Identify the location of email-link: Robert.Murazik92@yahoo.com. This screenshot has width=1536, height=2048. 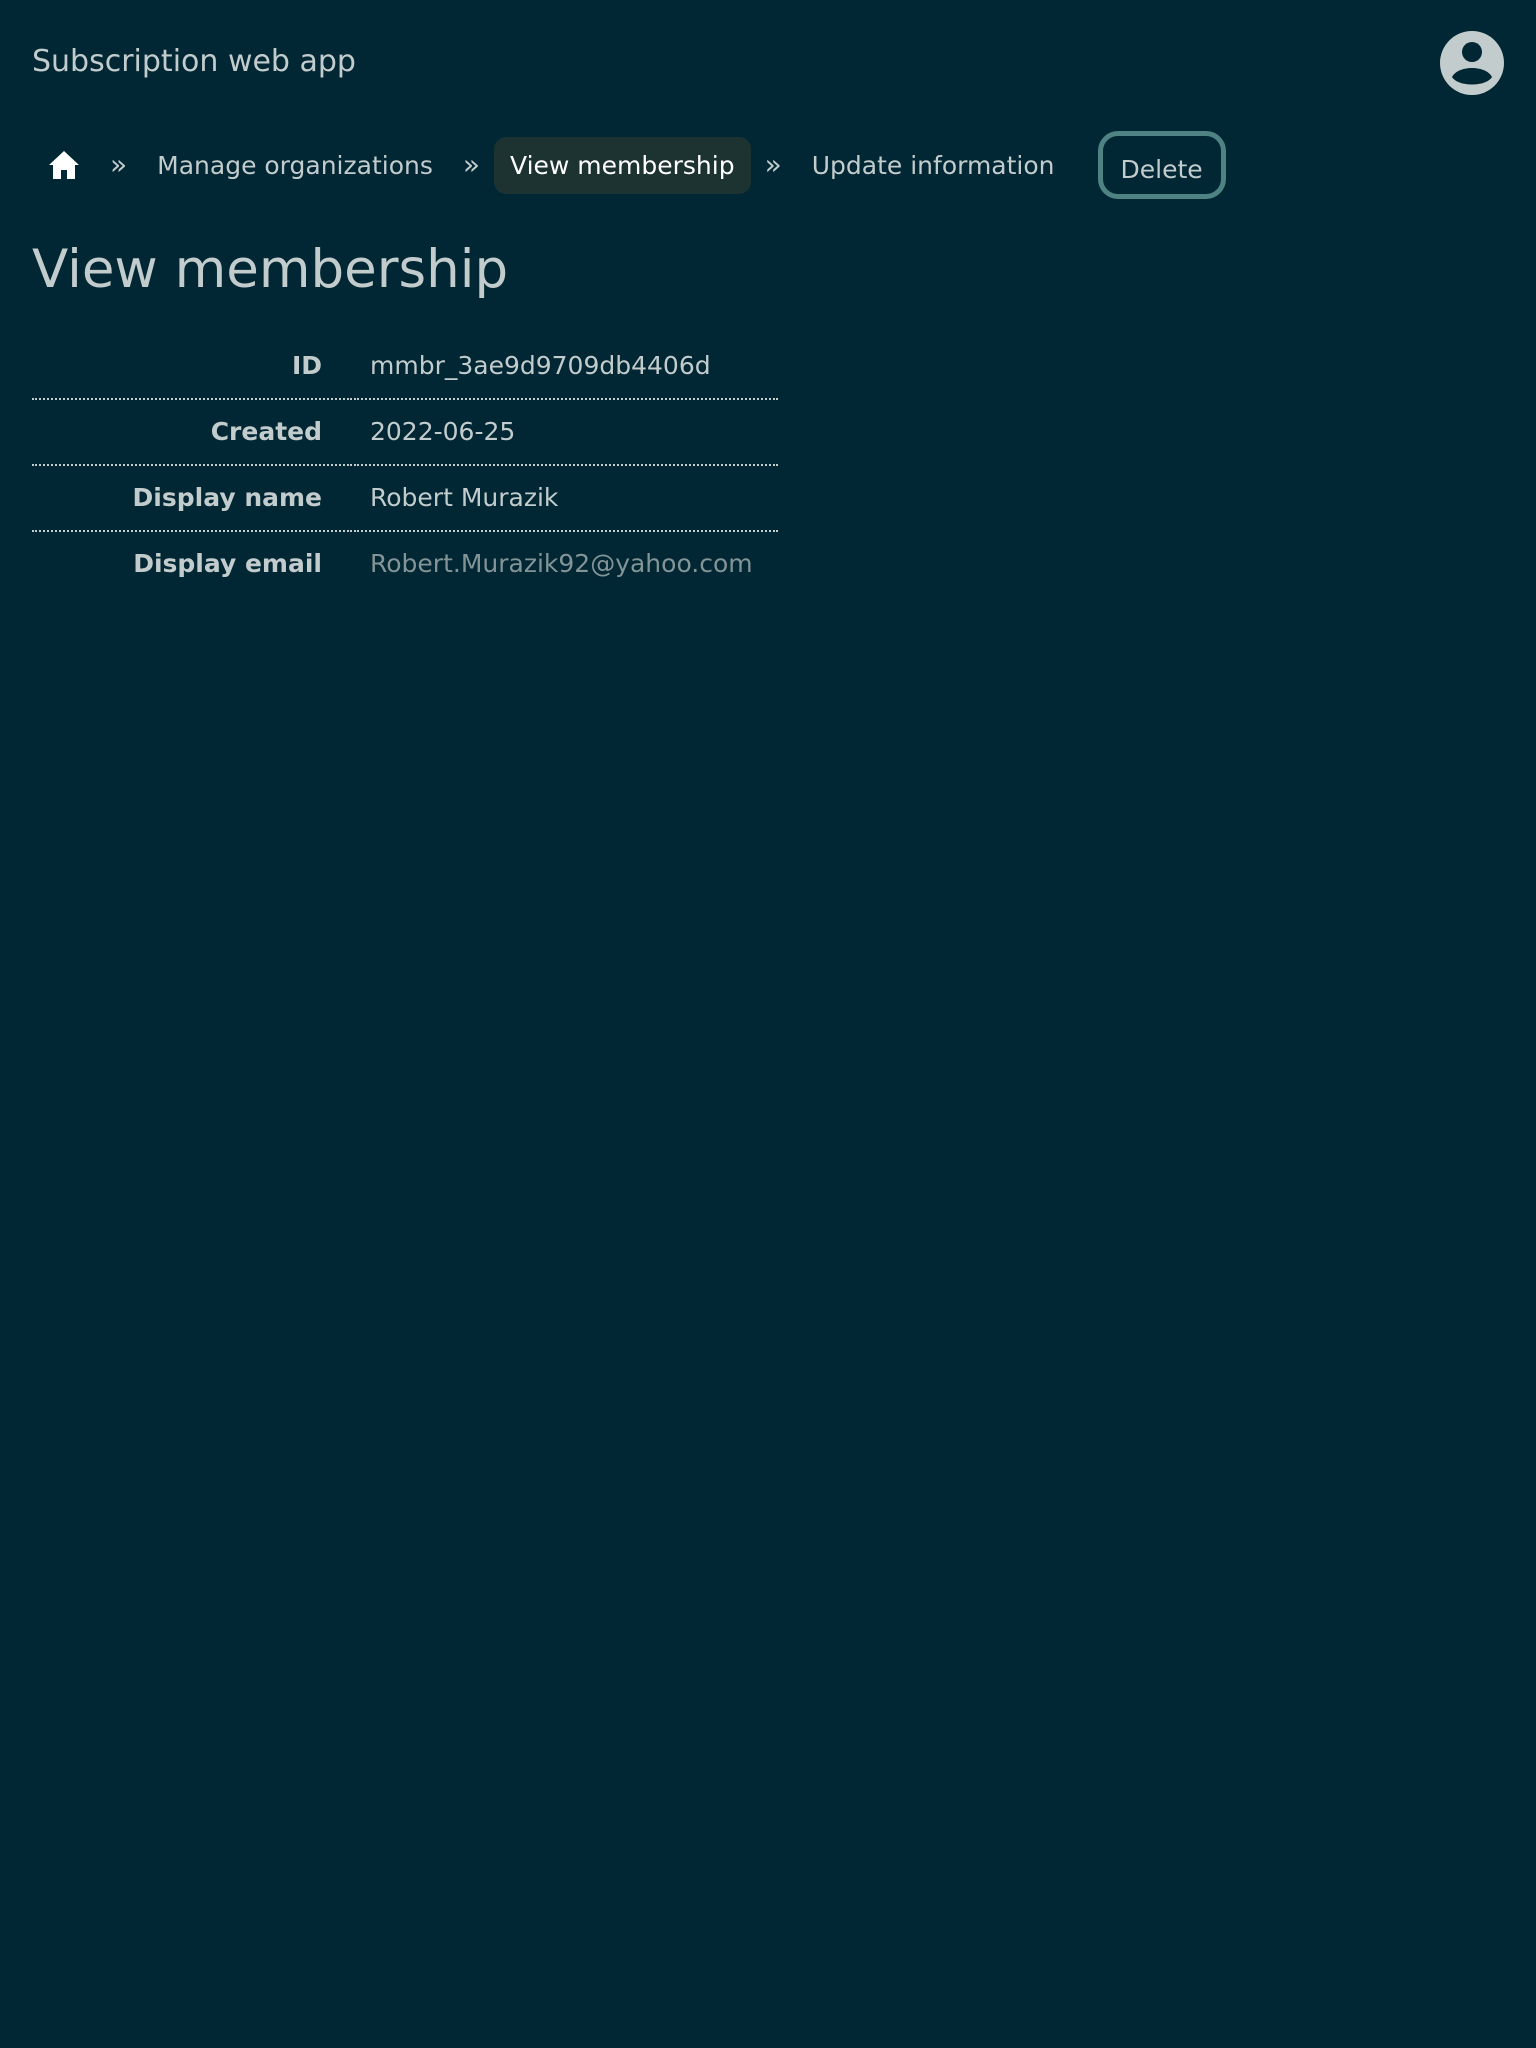
(561, 563).